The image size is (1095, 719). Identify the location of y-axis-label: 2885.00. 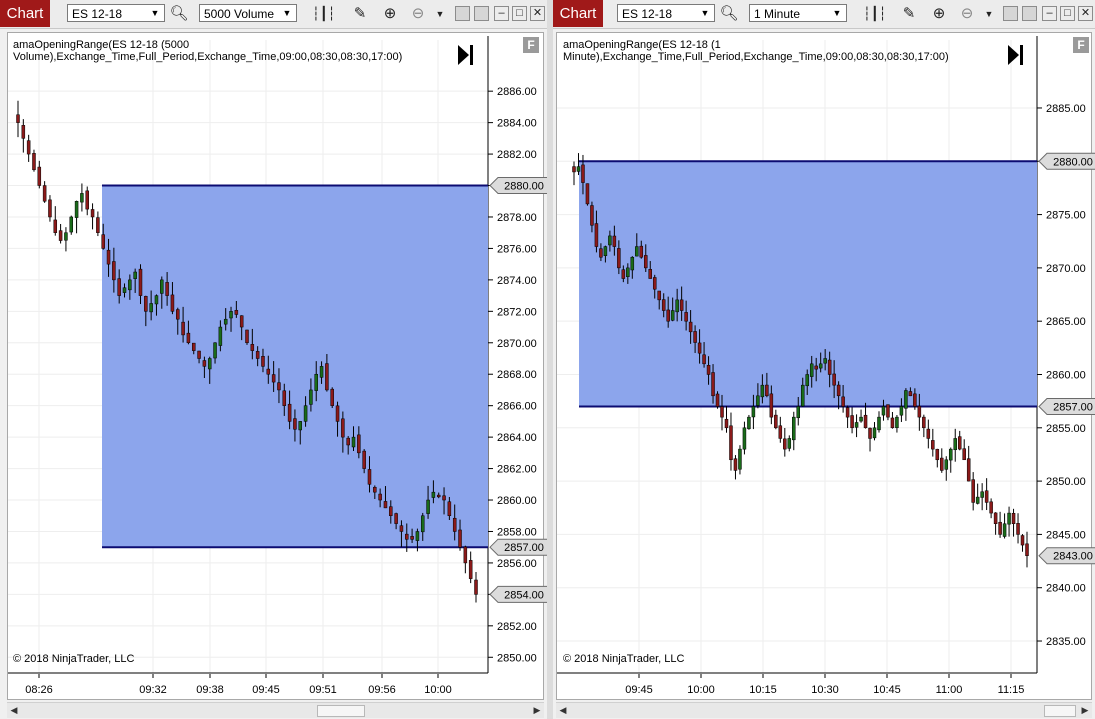
(1066, 109).